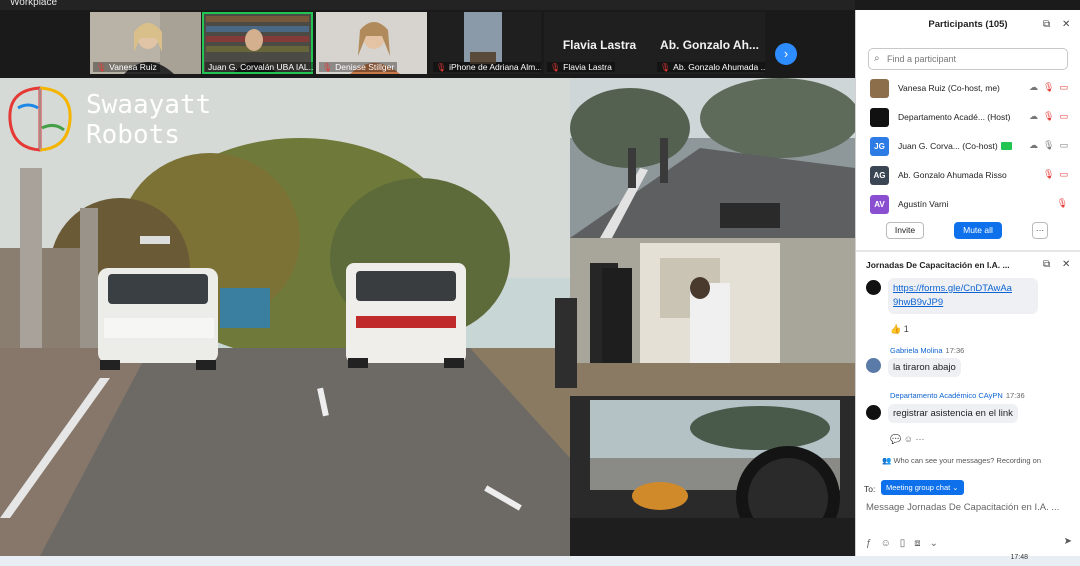 This screenshot has width=1080, height=566. I want to click on participant-row: AV Agustín Varni 🎙, so click(968, 204).